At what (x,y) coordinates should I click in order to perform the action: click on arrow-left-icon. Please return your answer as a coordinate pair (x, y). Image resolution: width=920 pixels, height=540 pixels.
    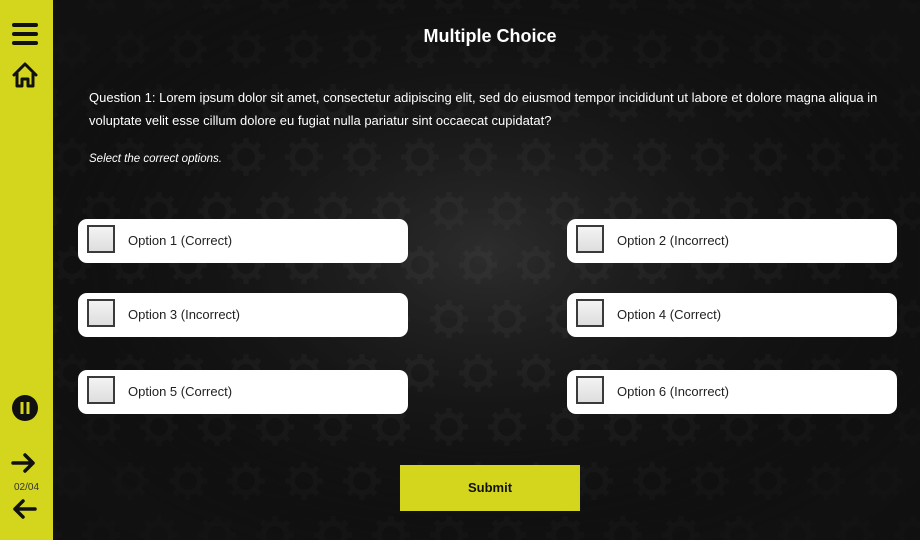
    Looking at the image, I should click on (24, 509).